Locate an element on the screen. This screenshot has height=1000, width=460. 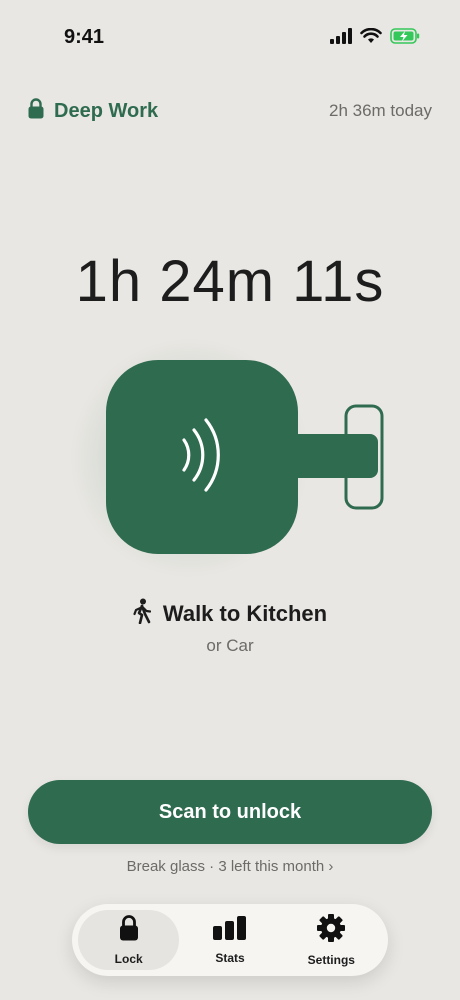
location: Walk to Kitchen is located at coordinates (230, 613).